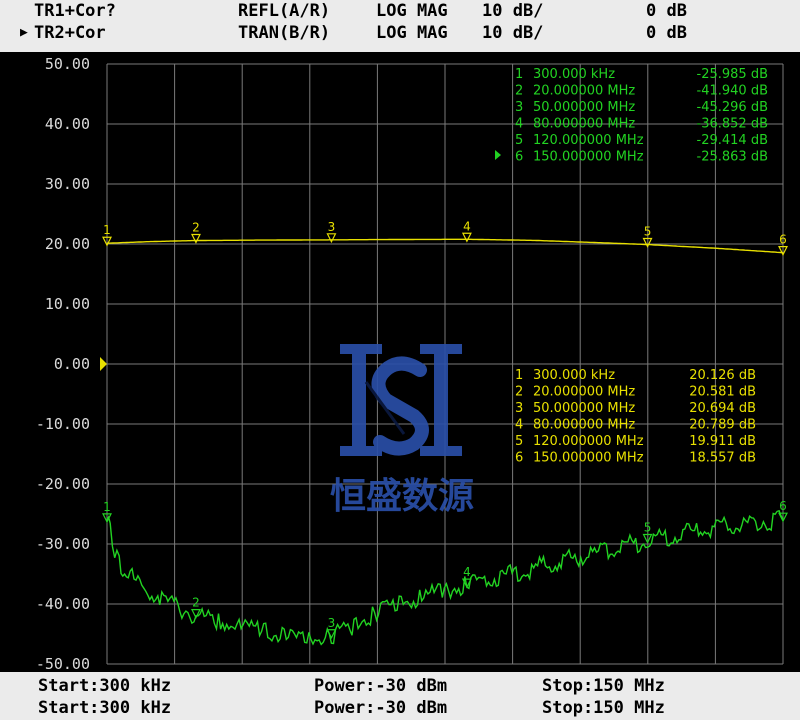 The width and height of the screenshot is (800, 720). I want to click on tran-marker-2-icon, so click(195, 238).